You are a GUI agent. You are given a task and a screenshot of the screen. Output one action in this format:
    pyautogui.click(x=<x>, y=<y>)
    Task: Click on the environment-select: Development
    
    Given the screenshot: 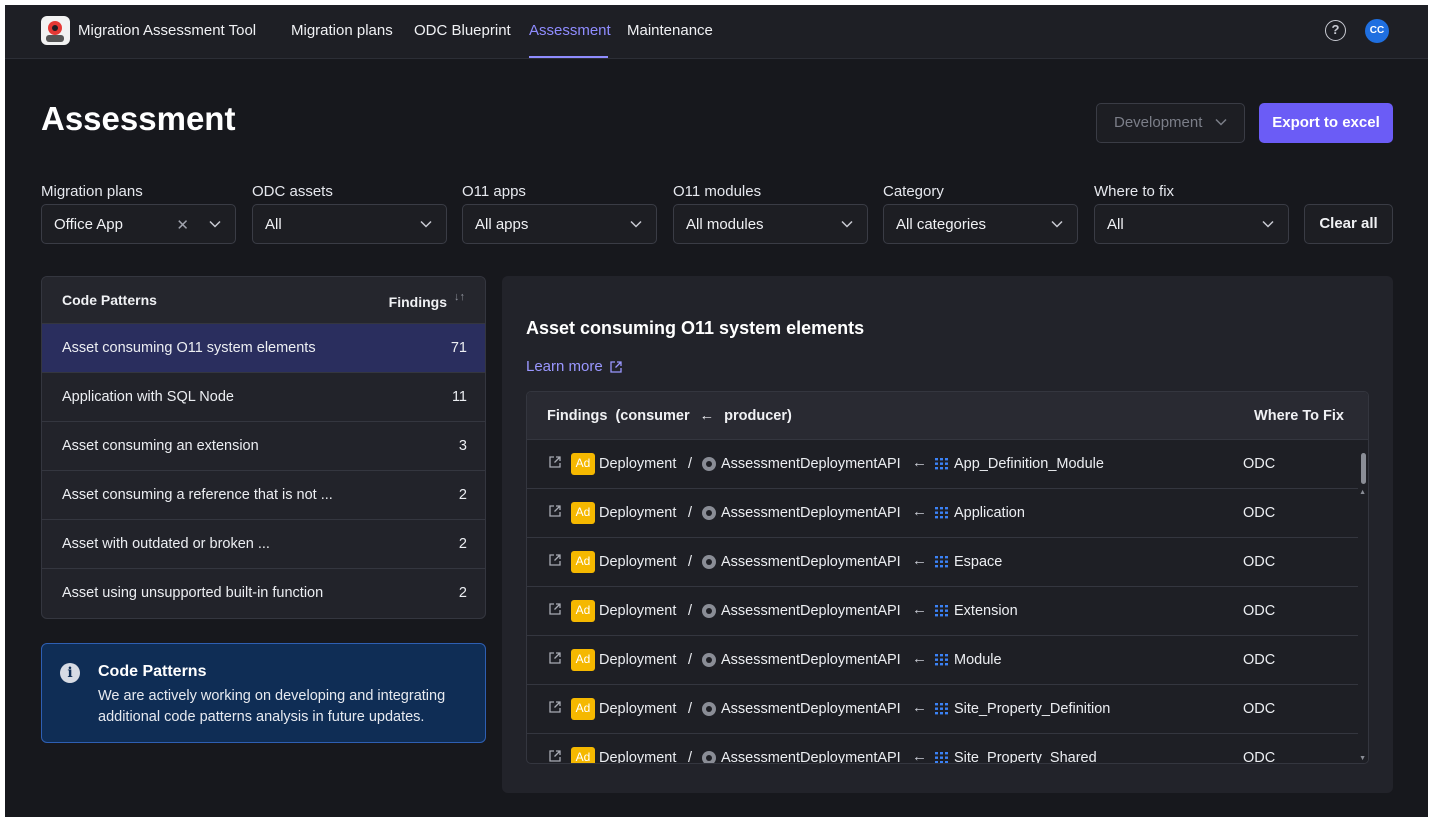 What is the action you would take?
    pyautogui.click(x=1170, y=123)
    